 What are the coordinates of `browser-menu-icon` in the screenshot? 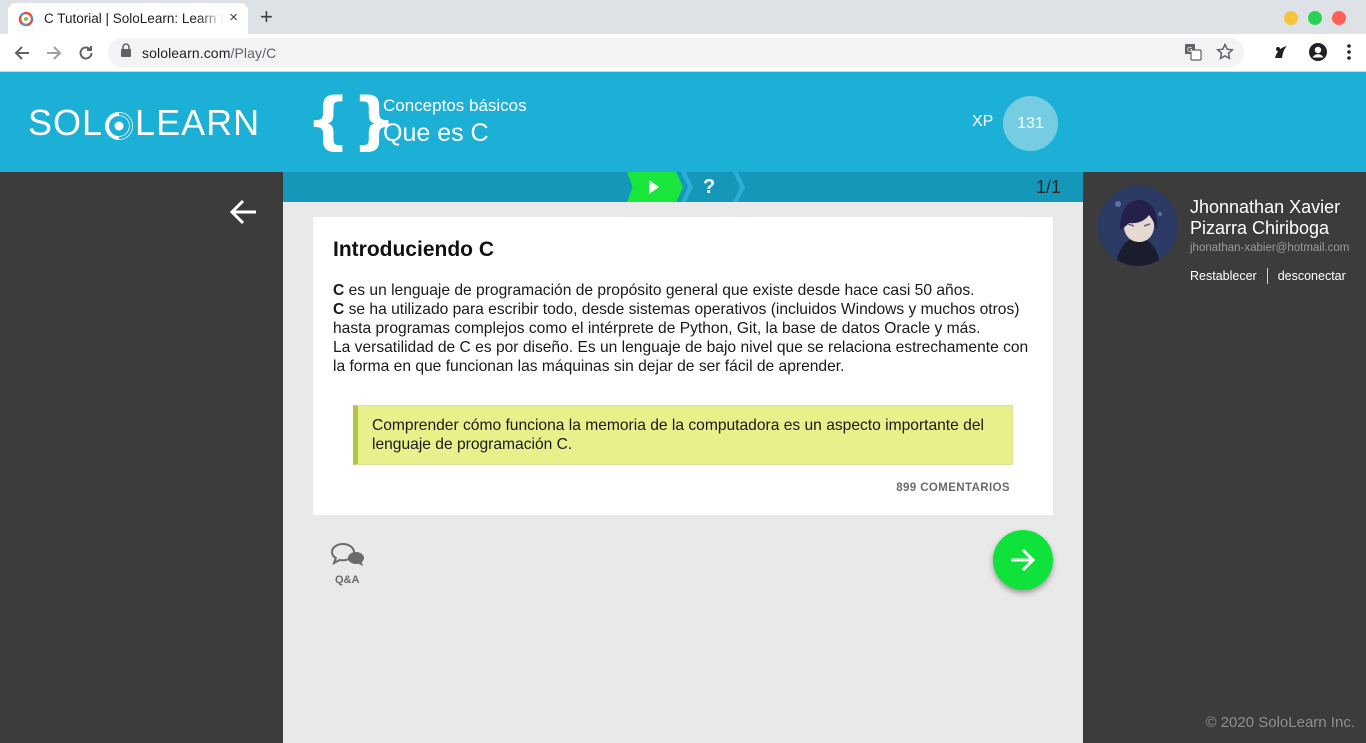 It's located at (1349, 54).